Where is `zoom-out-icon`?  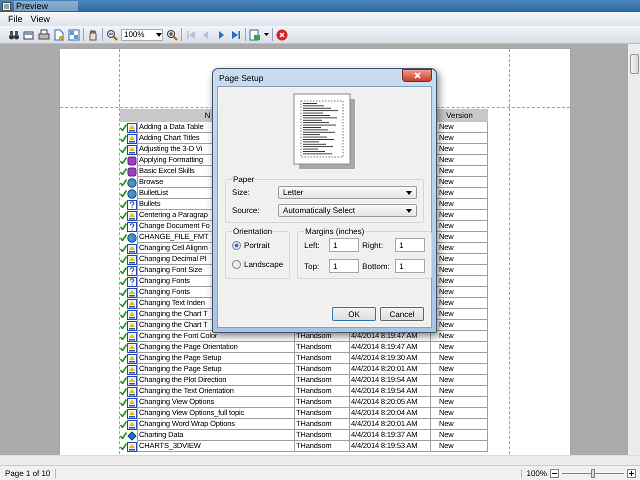 zoom-out-icon is located at coordinates (112, 34).